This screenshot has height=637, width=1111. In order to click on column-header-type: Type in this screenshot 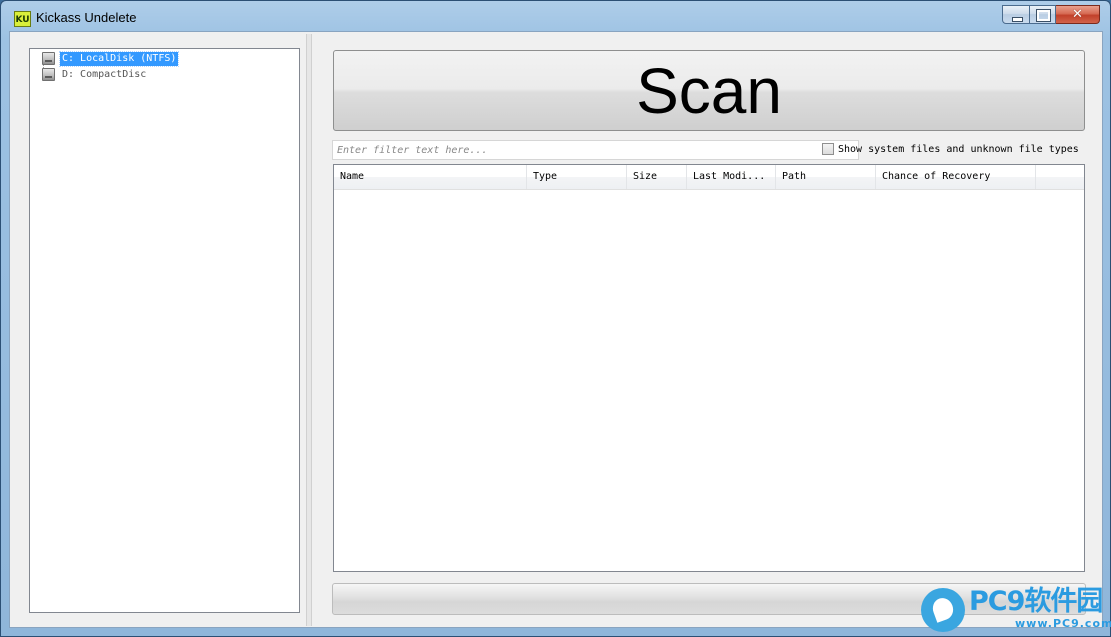, I will do `click(577, 177)`.